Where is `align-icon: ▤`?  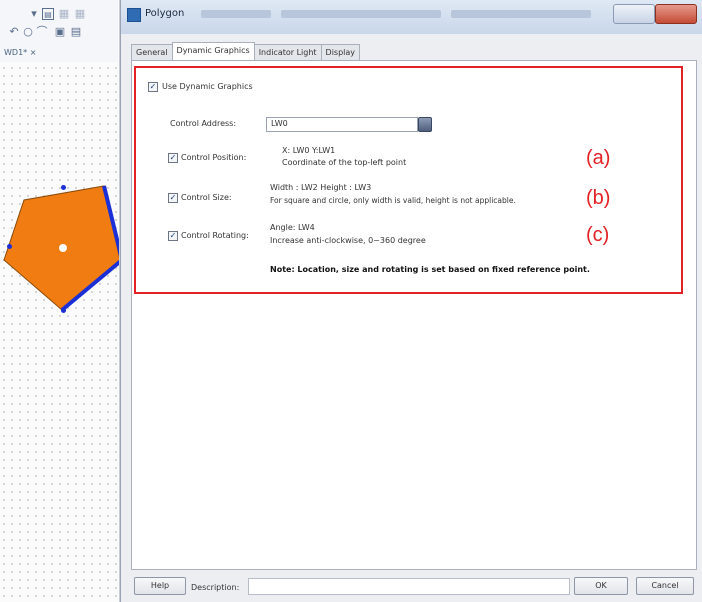 align-icon: ▤ is located at coordinates (48, 14).